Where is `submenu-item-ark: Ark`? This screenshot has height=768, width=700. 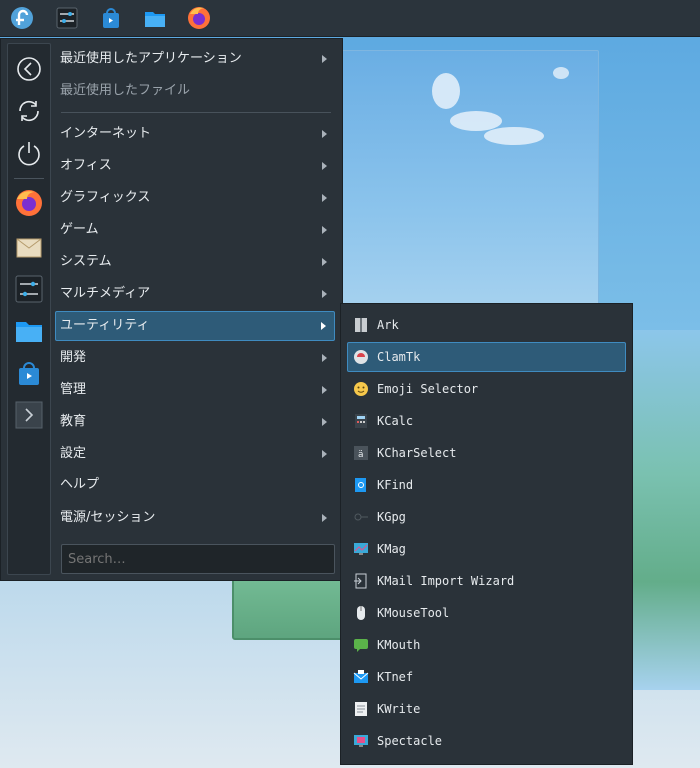
submenu-item-ark: Ark is located at coordinates (486, 325).